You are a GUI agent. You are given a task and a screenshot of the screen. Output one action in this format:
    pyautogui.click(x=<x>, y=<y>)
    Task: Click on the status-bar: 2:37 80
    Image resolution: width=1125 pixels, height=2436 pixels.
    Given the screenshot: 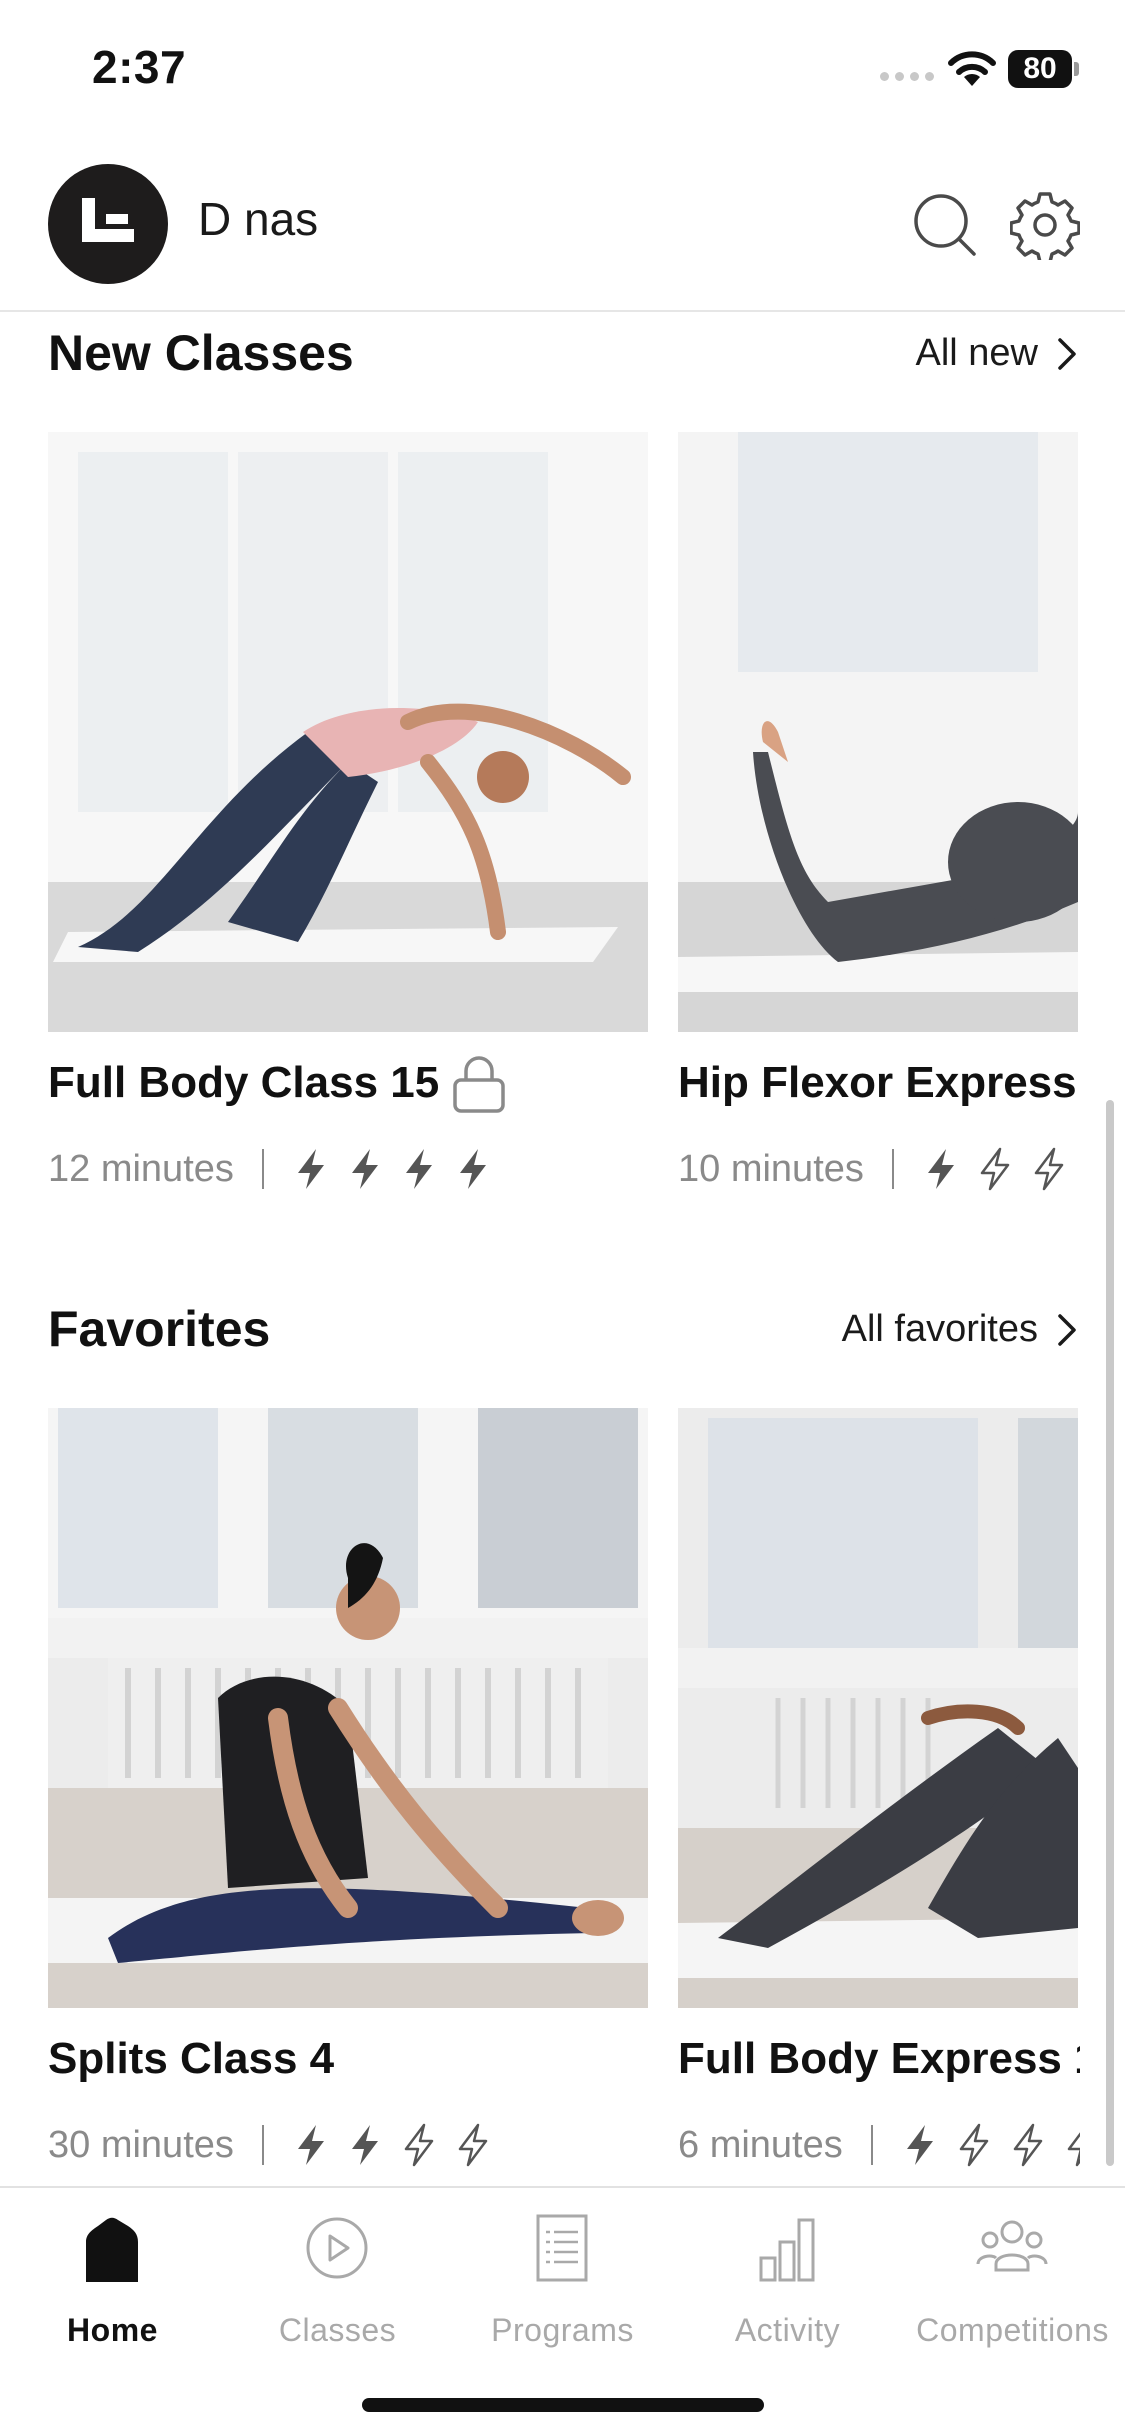 What is the action you would take?
    pyautogui.click(x=562, y=70)
    